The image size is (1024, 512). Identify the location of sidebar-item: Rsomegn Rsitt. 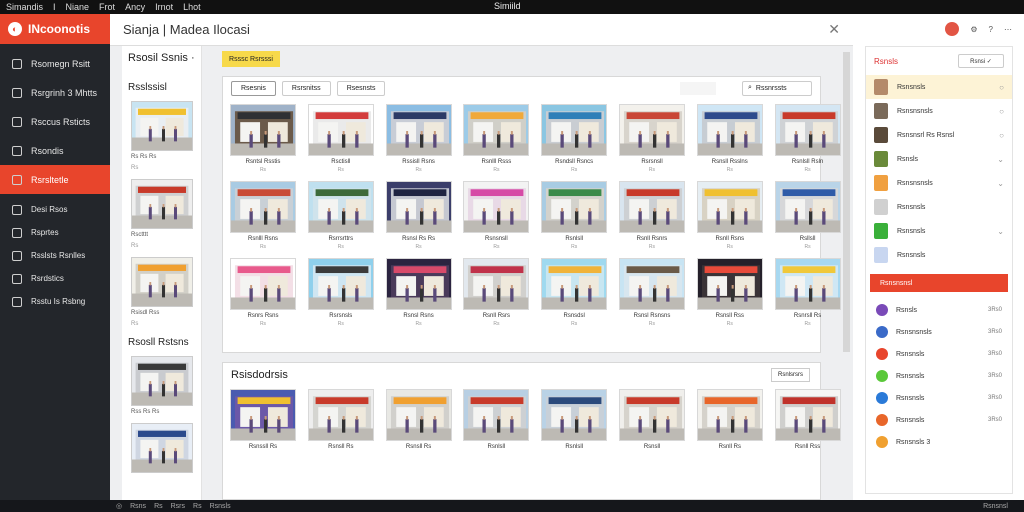
(55, 63).